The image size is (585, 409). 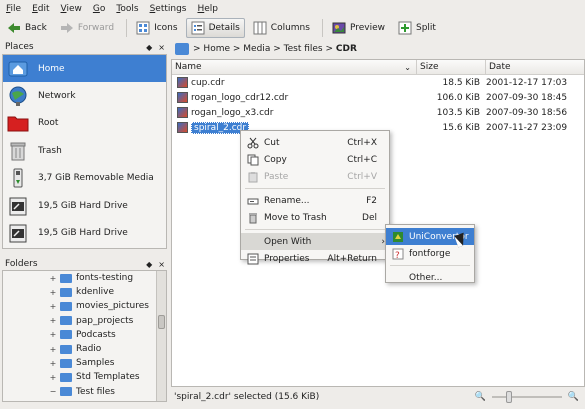 What do you see at coordinates (378, 82) in the screenshot?
I see `table-row: cup.cdr 18.5 KiB 2001-12-17 17:03` at bounding box center [378, 82].